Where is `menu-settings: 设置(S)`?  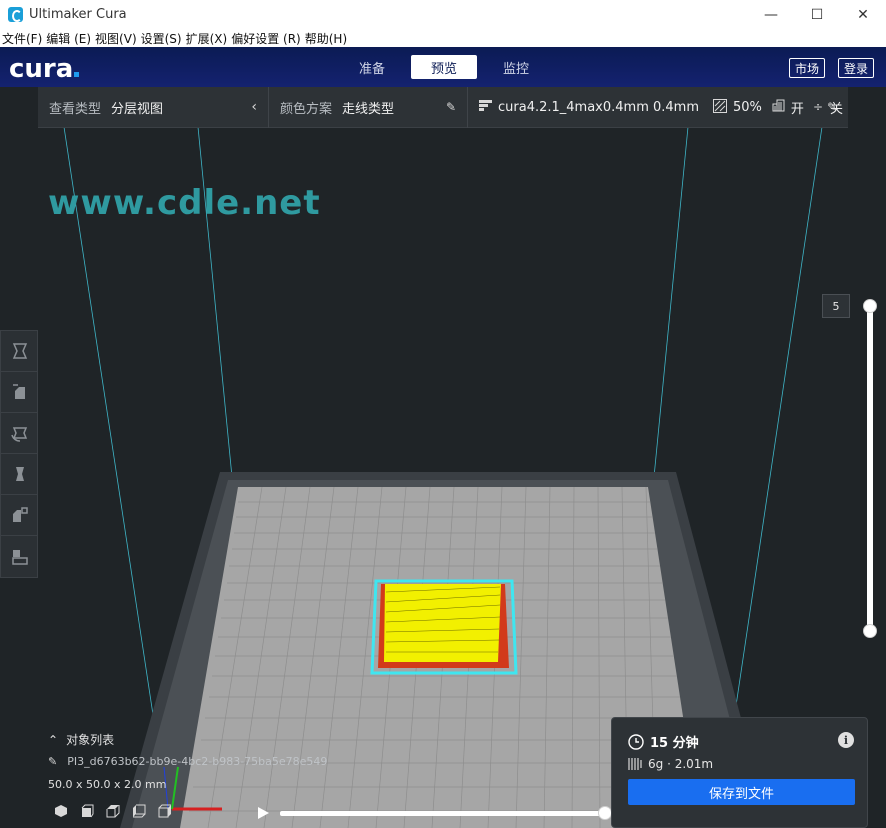
menu-settings: 设置(S) is located at coordinates (161, 38).